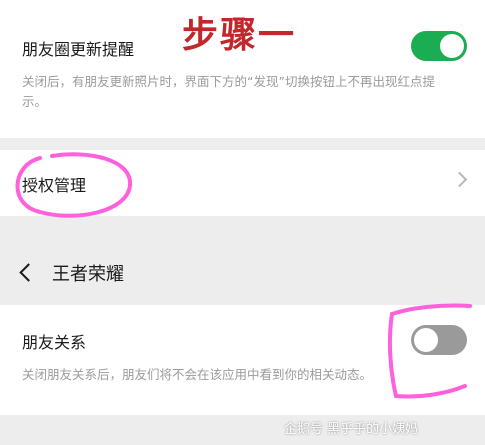  I want to click on friend-relation-title: 朋友关系, so click(54, 342).